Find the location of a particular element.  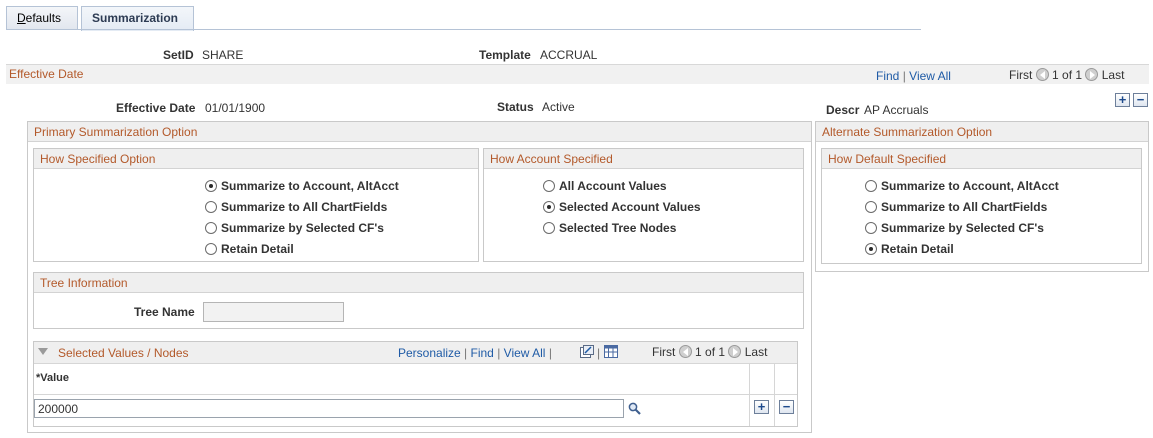

radio-selected-account-values: Selected Account Values is located at coordinates (622, 207).